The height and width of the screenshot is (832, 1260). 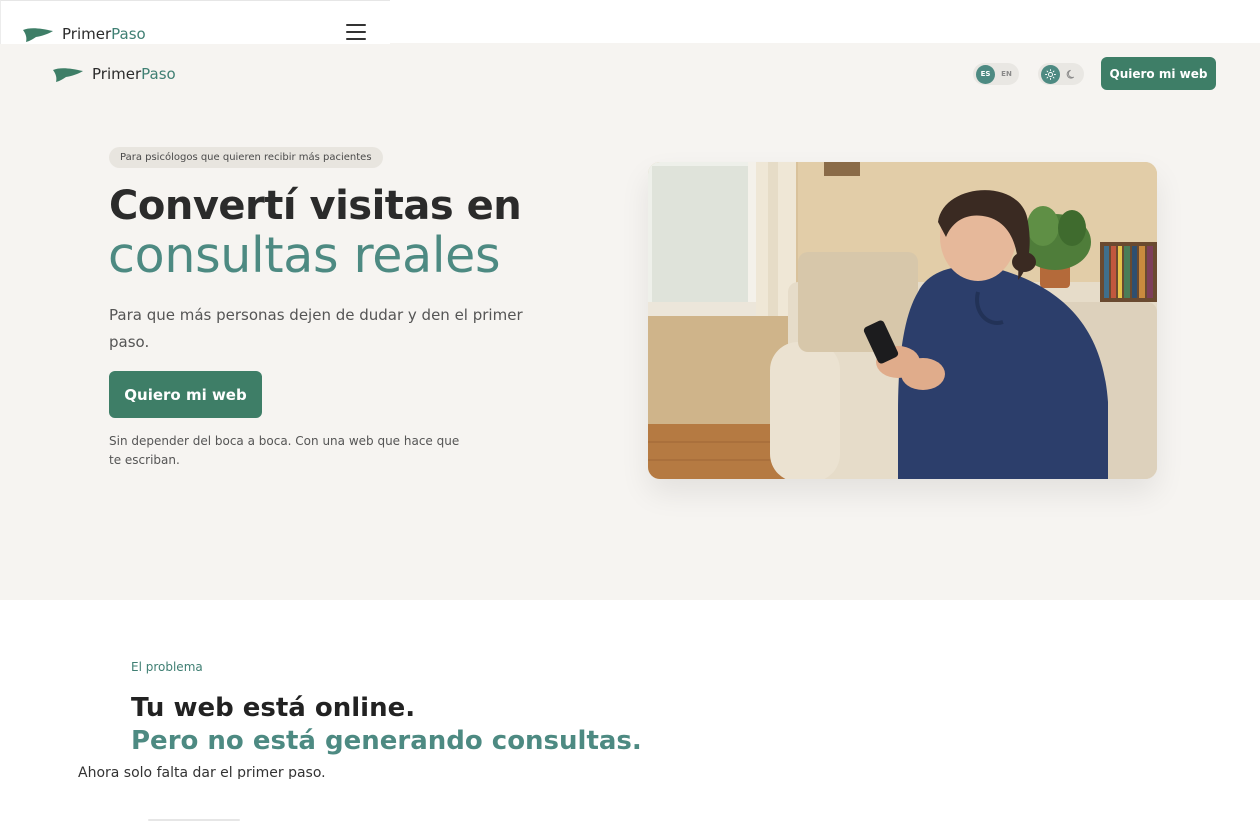 What do you see at coordinates (1006, 74) in the screenshot?
I see `lang-option-en: EN` at bounding box center [1006, 74].